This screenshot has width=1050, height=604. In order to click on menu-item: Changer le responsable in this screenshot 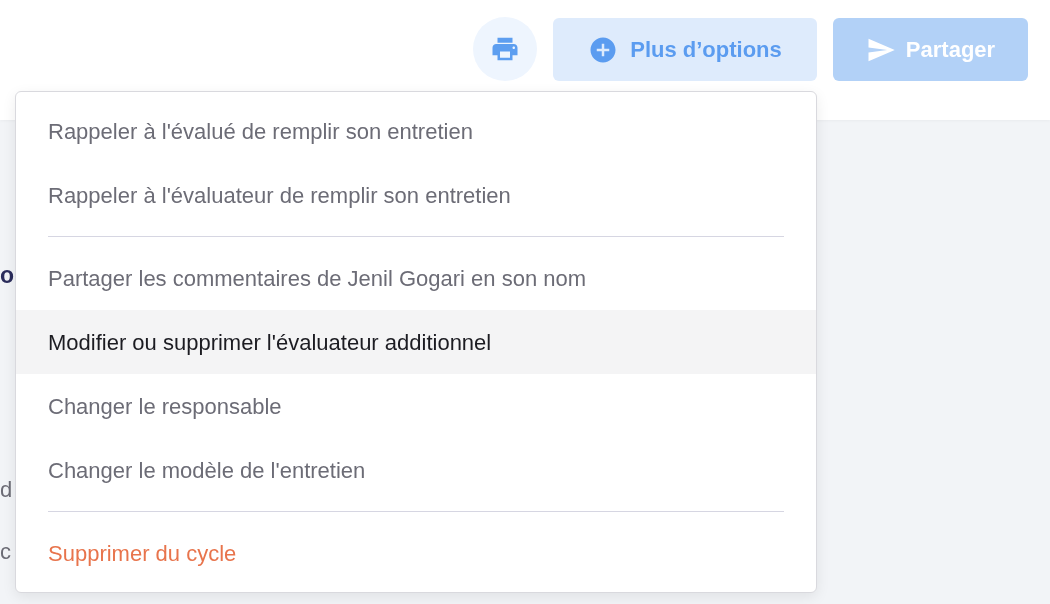, I will do `click(416, 406)`.